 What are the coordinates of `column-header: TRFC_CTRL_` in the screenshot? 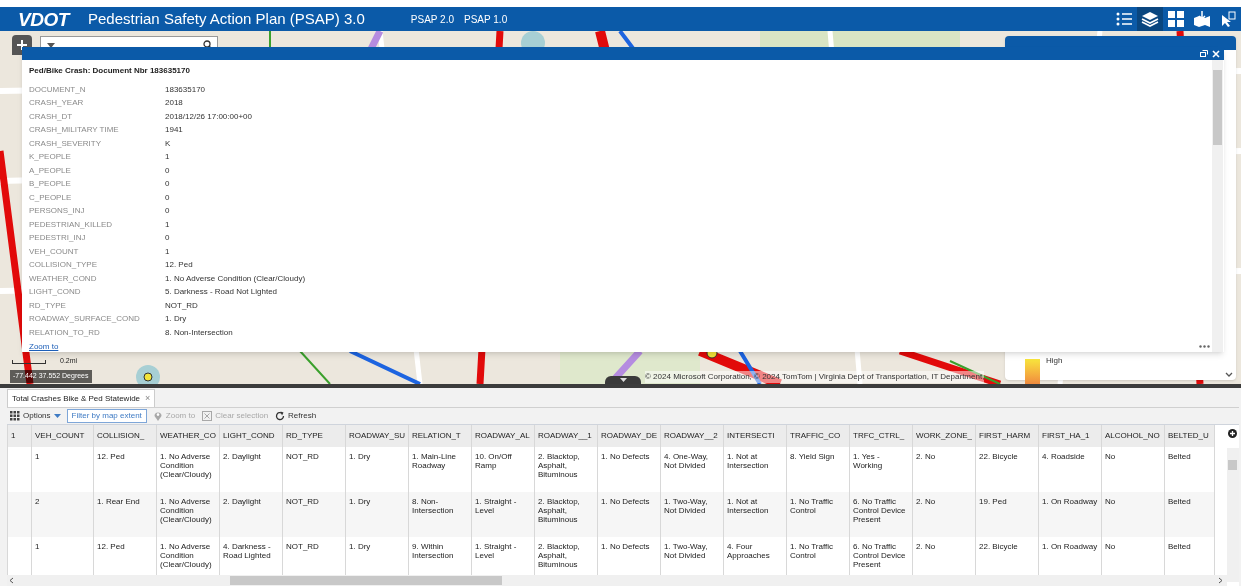 It's located at (879, 435).